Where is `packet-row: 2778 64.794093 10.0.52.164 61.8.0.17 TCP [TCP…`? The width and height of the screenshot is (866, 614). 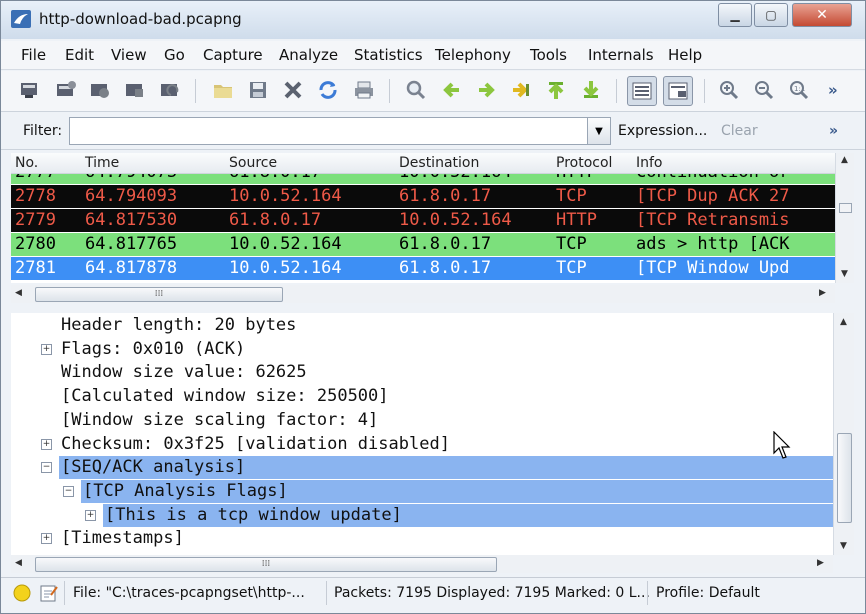 packet-row: 2778 64.794093 10.0.52.164 61.8.0.17 TCP [TCP… is located at coordinates (423, 196).